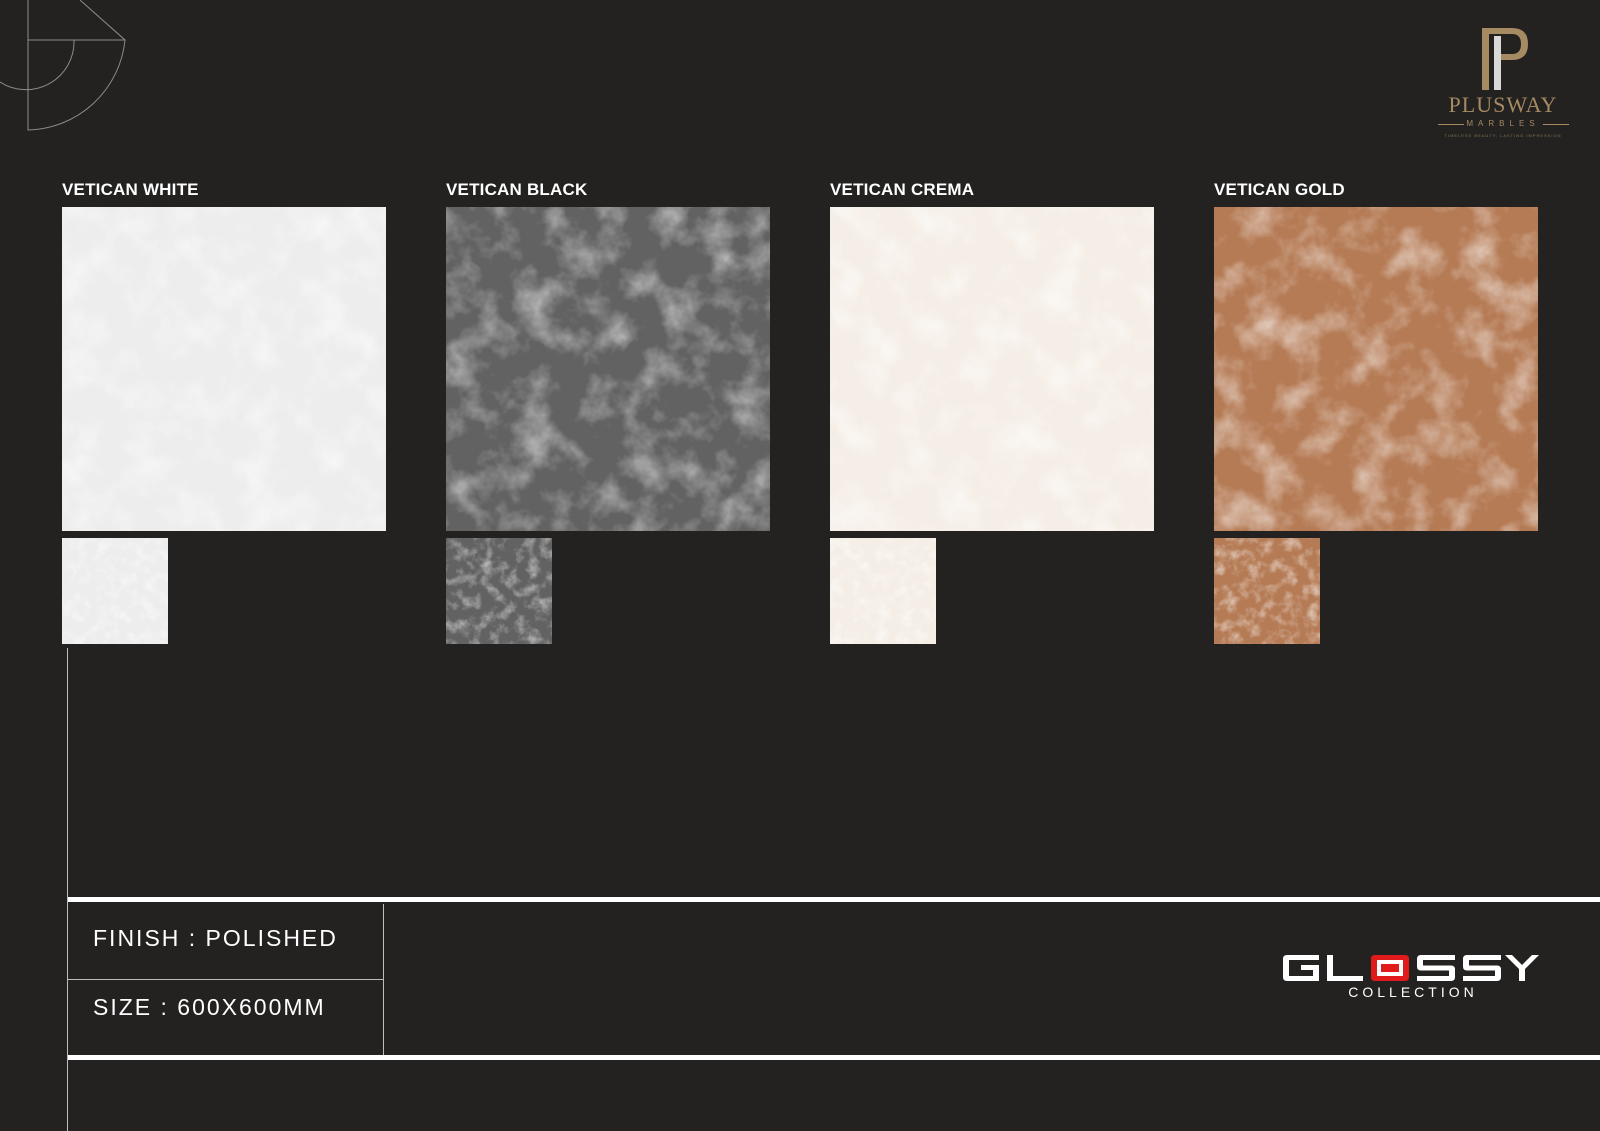 This screenshot has height=1131, width=1600. I want to click on glossy-wordmark-icon, so click(1411, 968).